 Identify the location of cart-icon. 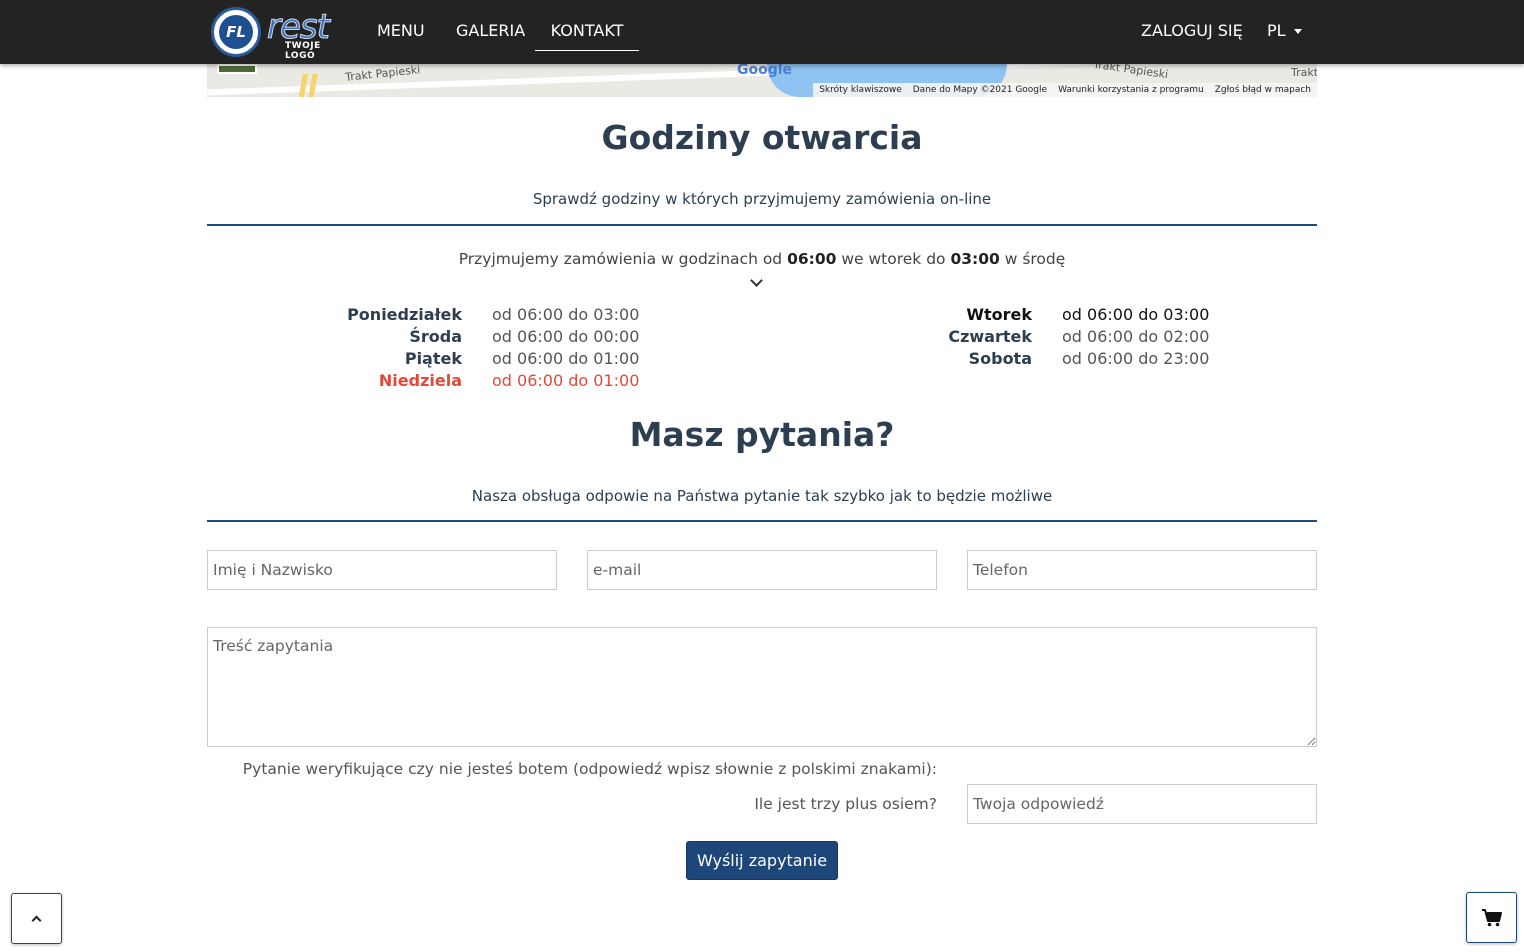
(1491, 917).